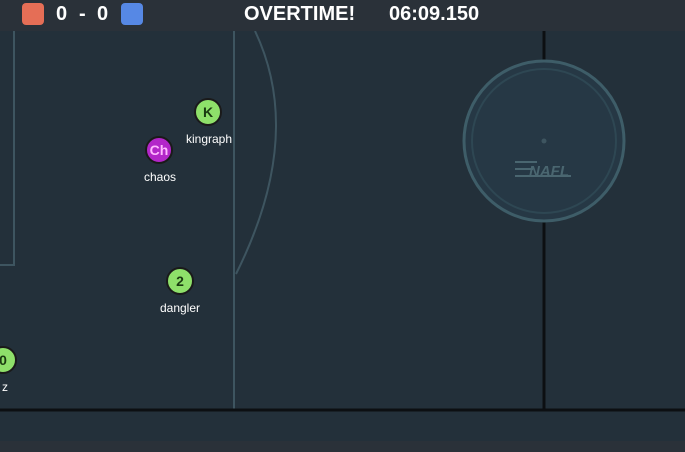 This screenshot has height=452, width=685. I want to click on player-name: z, so click(5, 387).